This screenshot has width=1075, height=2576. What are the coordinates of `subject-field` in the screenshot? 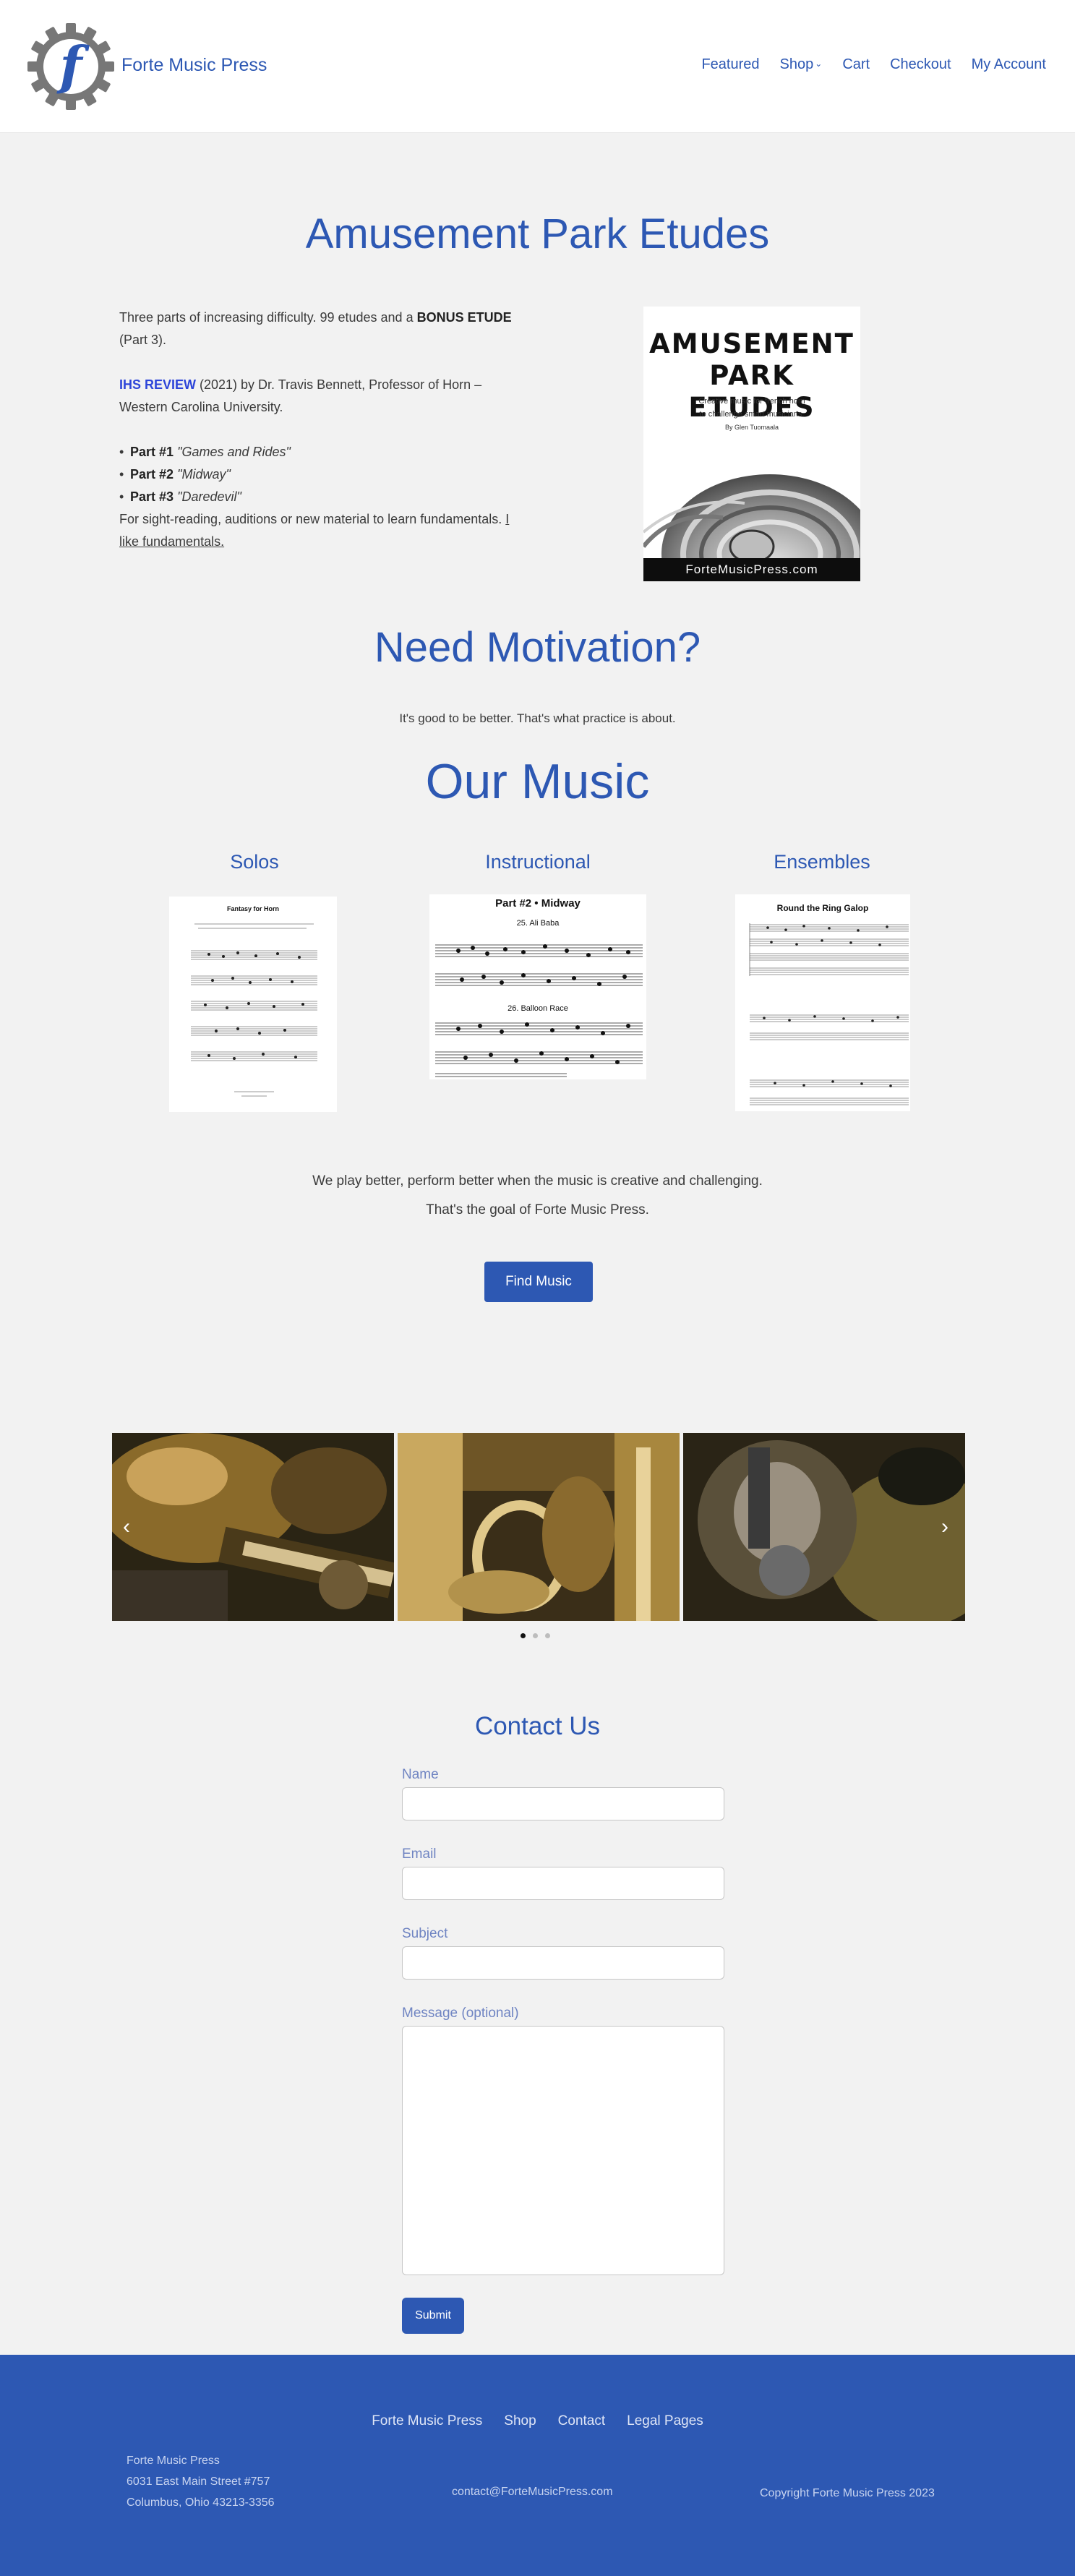 It's located at (563, 1963).